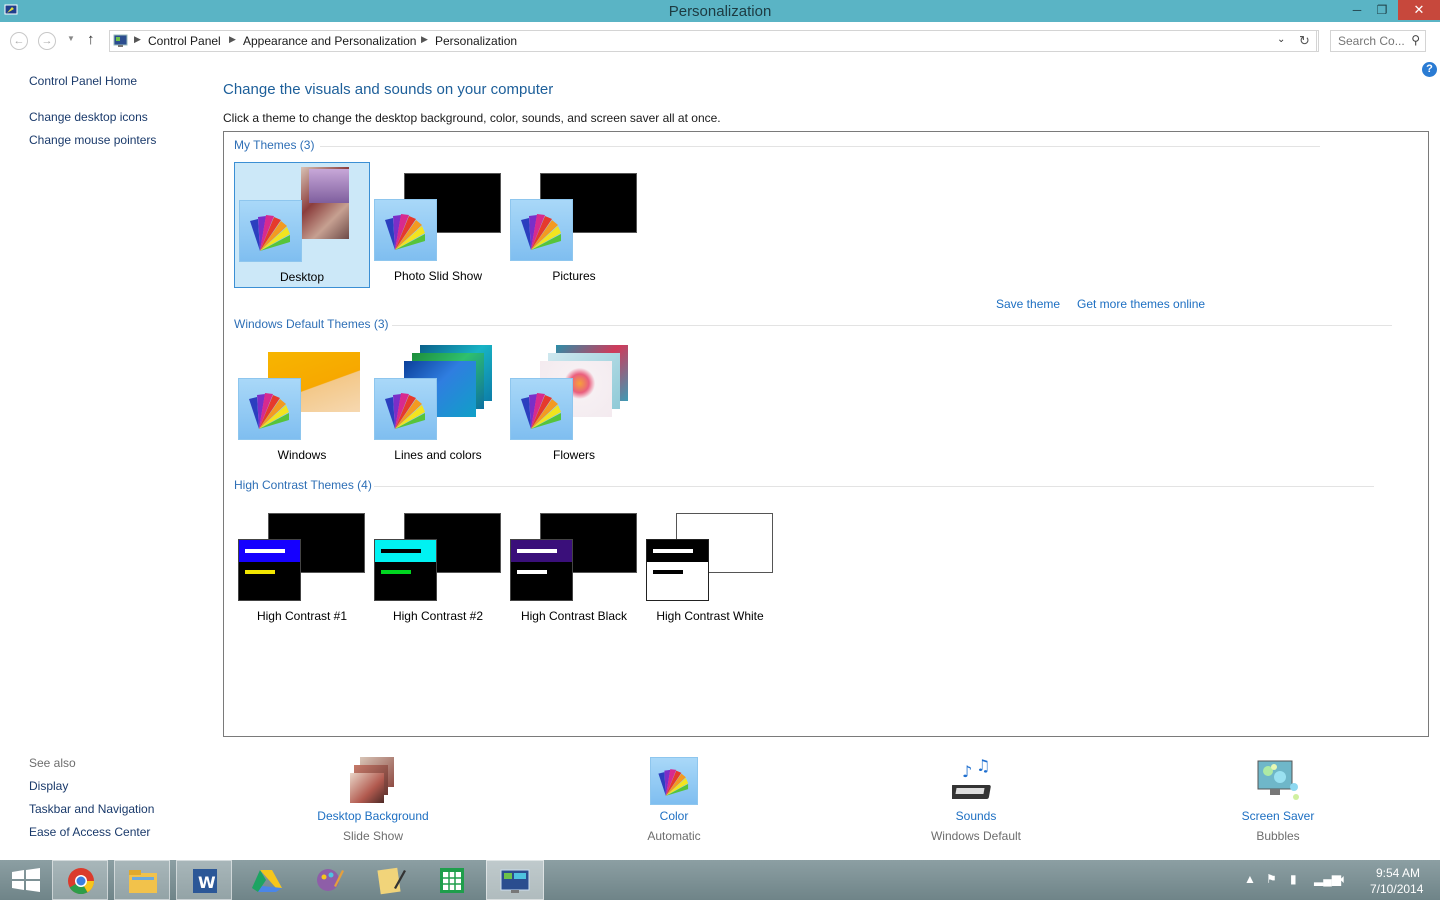 The height and width of the screenshot is (904, 1440). I want to click on chrome-taskbar-button, so click(80, 880).